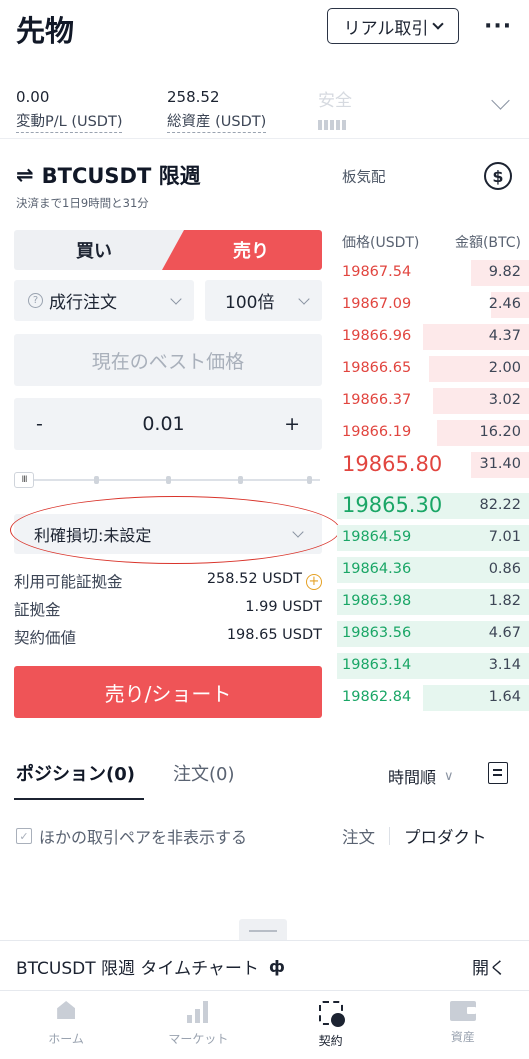  I want to click on help-icon: ?, so click(35, 300).